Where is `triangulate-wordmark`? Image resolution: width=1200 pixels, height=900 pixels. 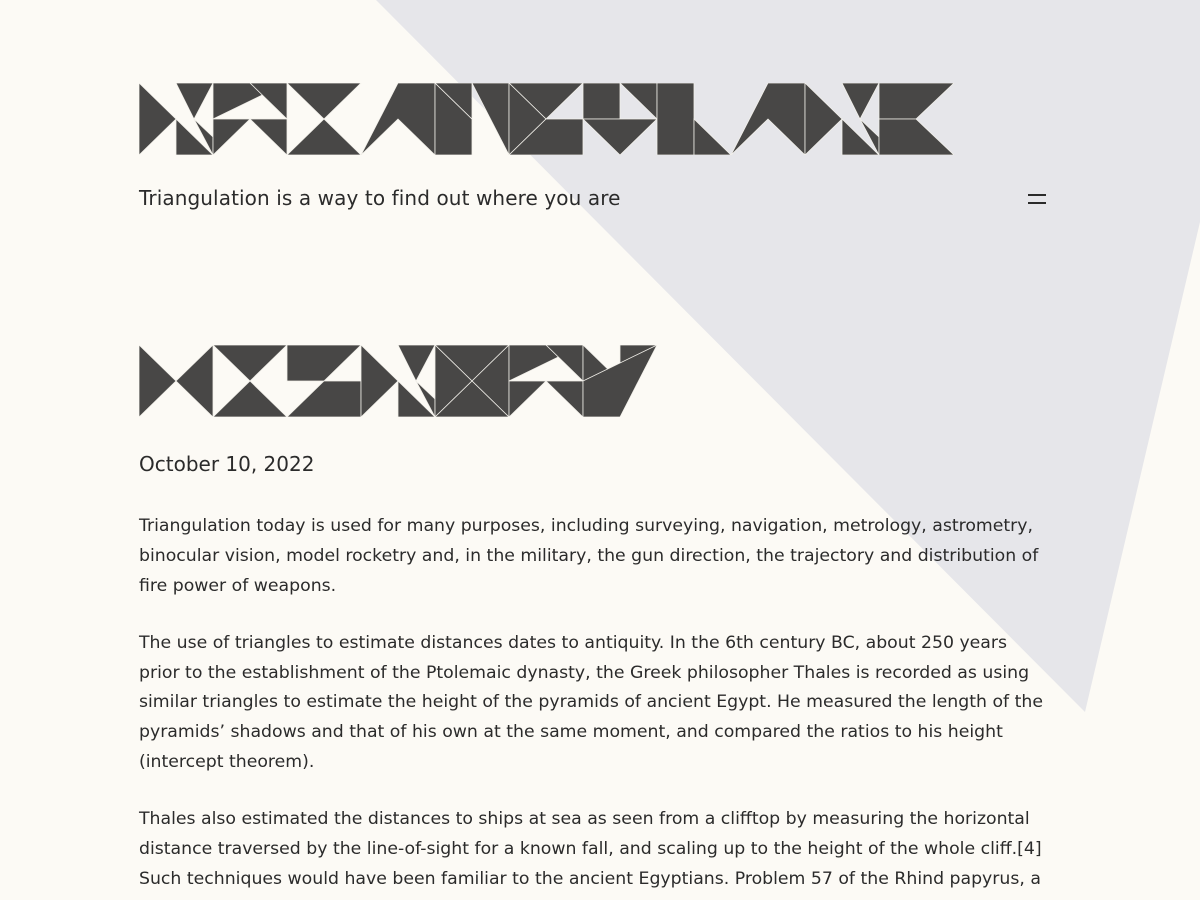 triangulate-wordmark is located at coordinates (547, 119).